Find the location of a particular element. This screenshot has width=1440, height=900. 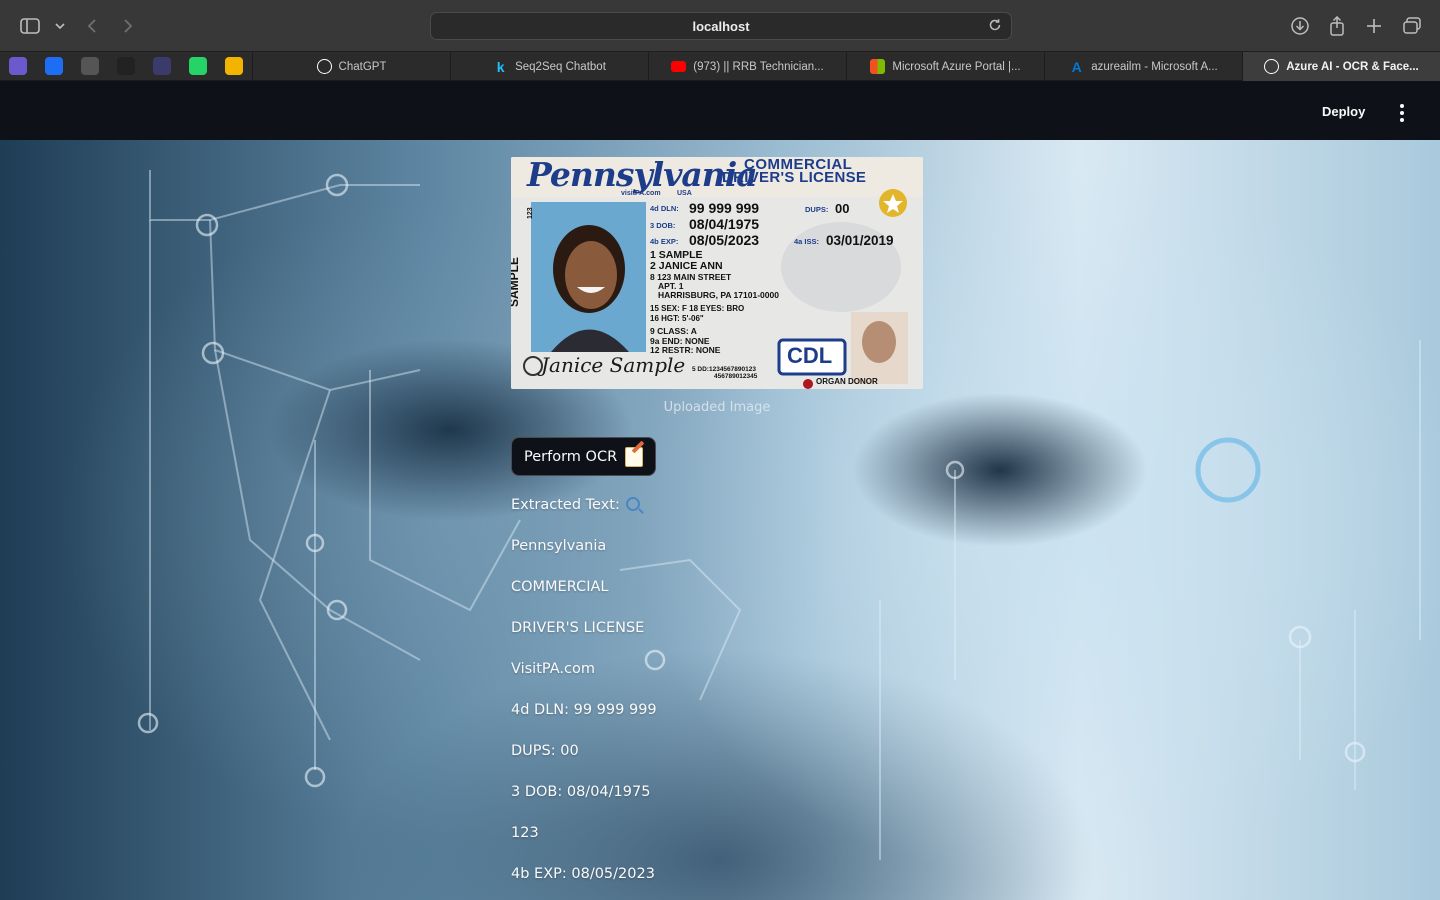

streamlit-icon is located at coordinates (1272, 66).